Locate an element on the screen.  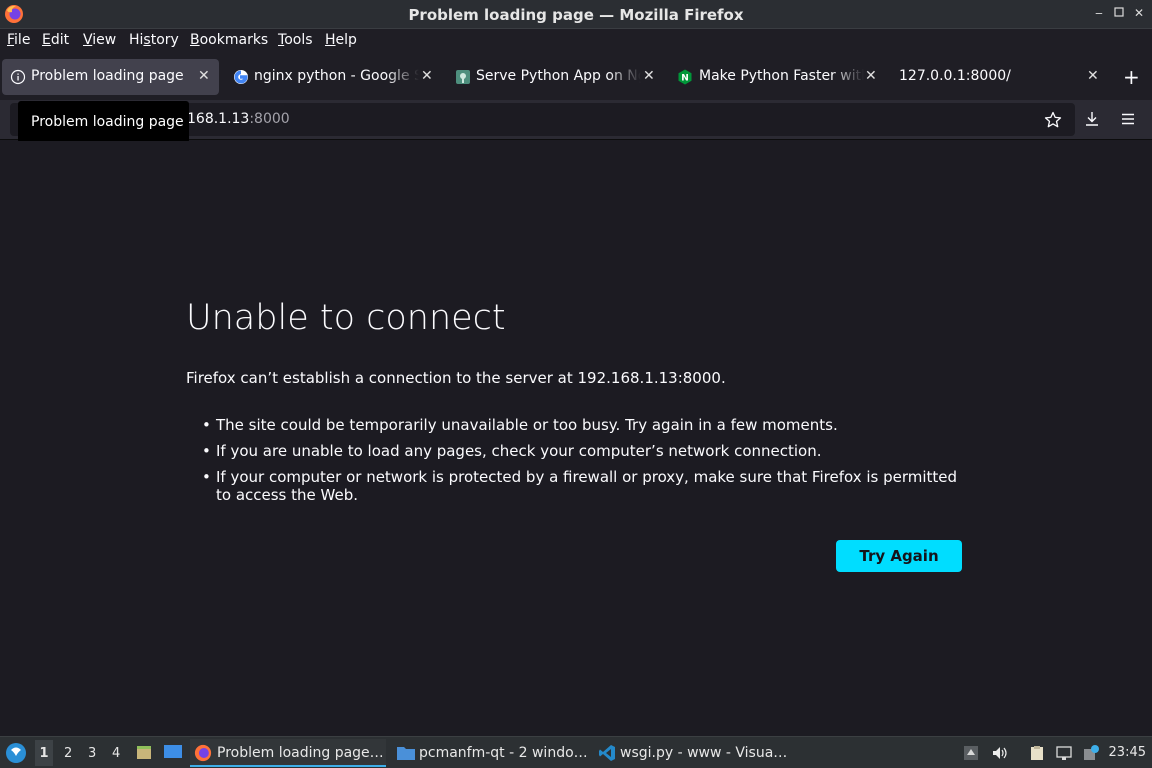
tab-google-search: nginx python - Google Search ✕ is located at coordinates (332, 77).